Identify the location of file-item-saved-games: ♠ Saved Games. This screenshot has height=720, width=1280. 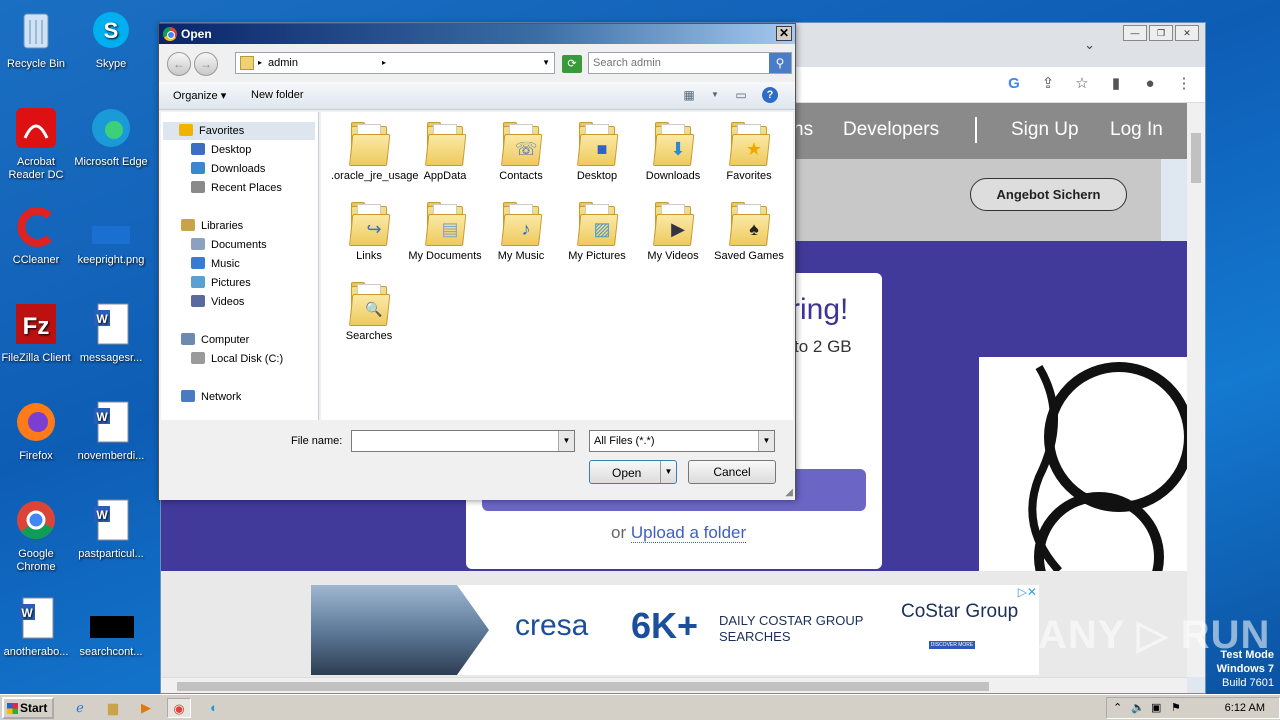
(749, 231).